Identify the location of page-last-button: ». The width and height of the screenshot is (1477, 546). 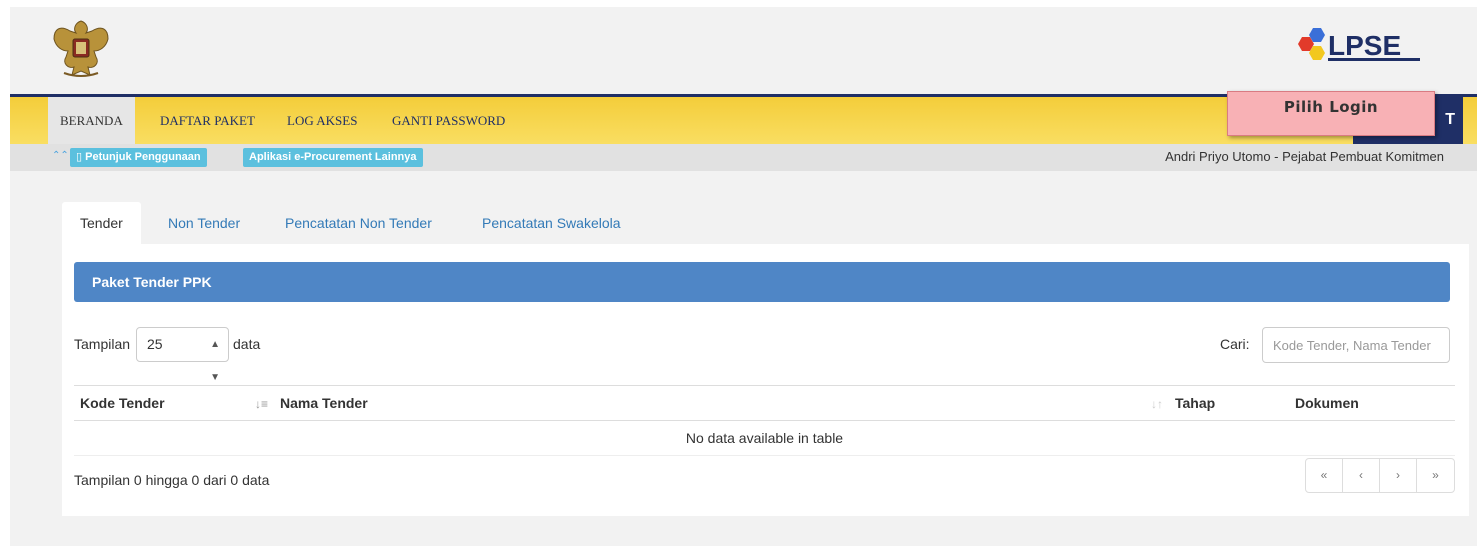
(1435, 475).